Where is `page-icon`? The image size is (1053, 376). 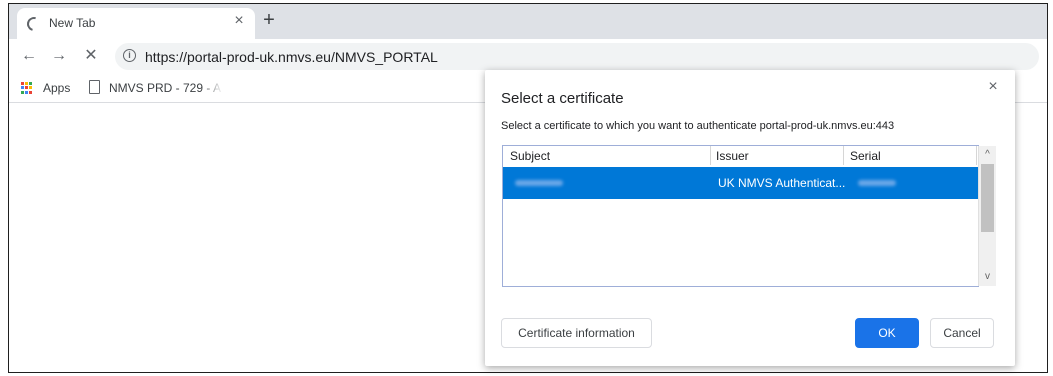 page-icon is located at coordinates (94, 87).